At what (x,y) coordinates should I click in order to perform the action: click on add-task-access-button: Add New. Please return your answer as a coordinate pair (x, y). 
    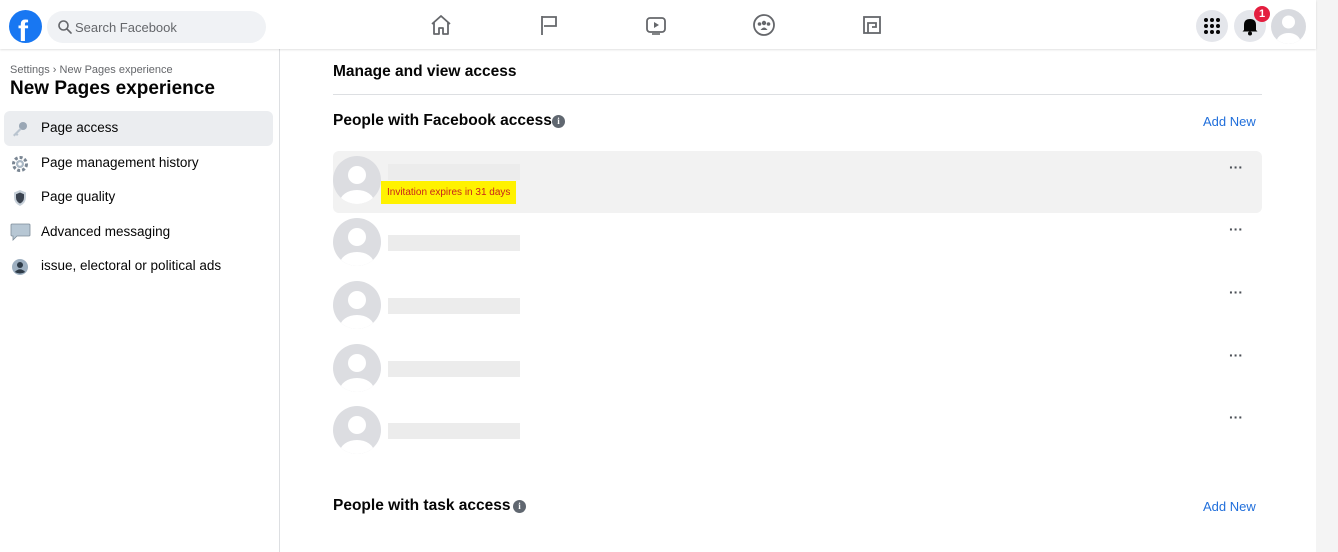
    Looking at the image, I should click on (1229, 506).